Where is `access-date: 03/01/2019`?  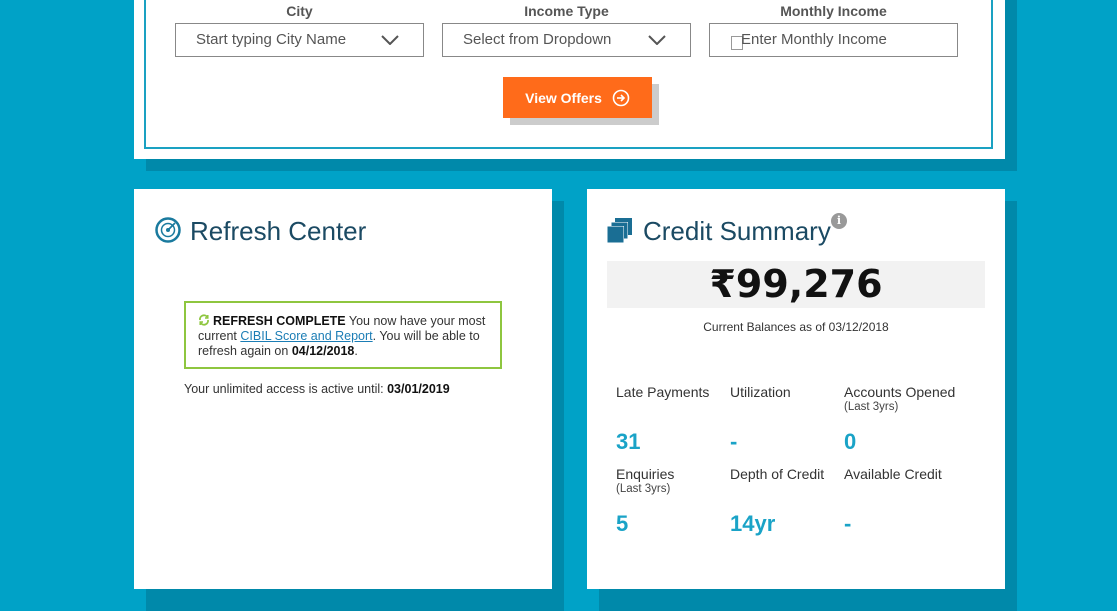 access-date: 03/01/2019 is located at coordinates (418, 389).